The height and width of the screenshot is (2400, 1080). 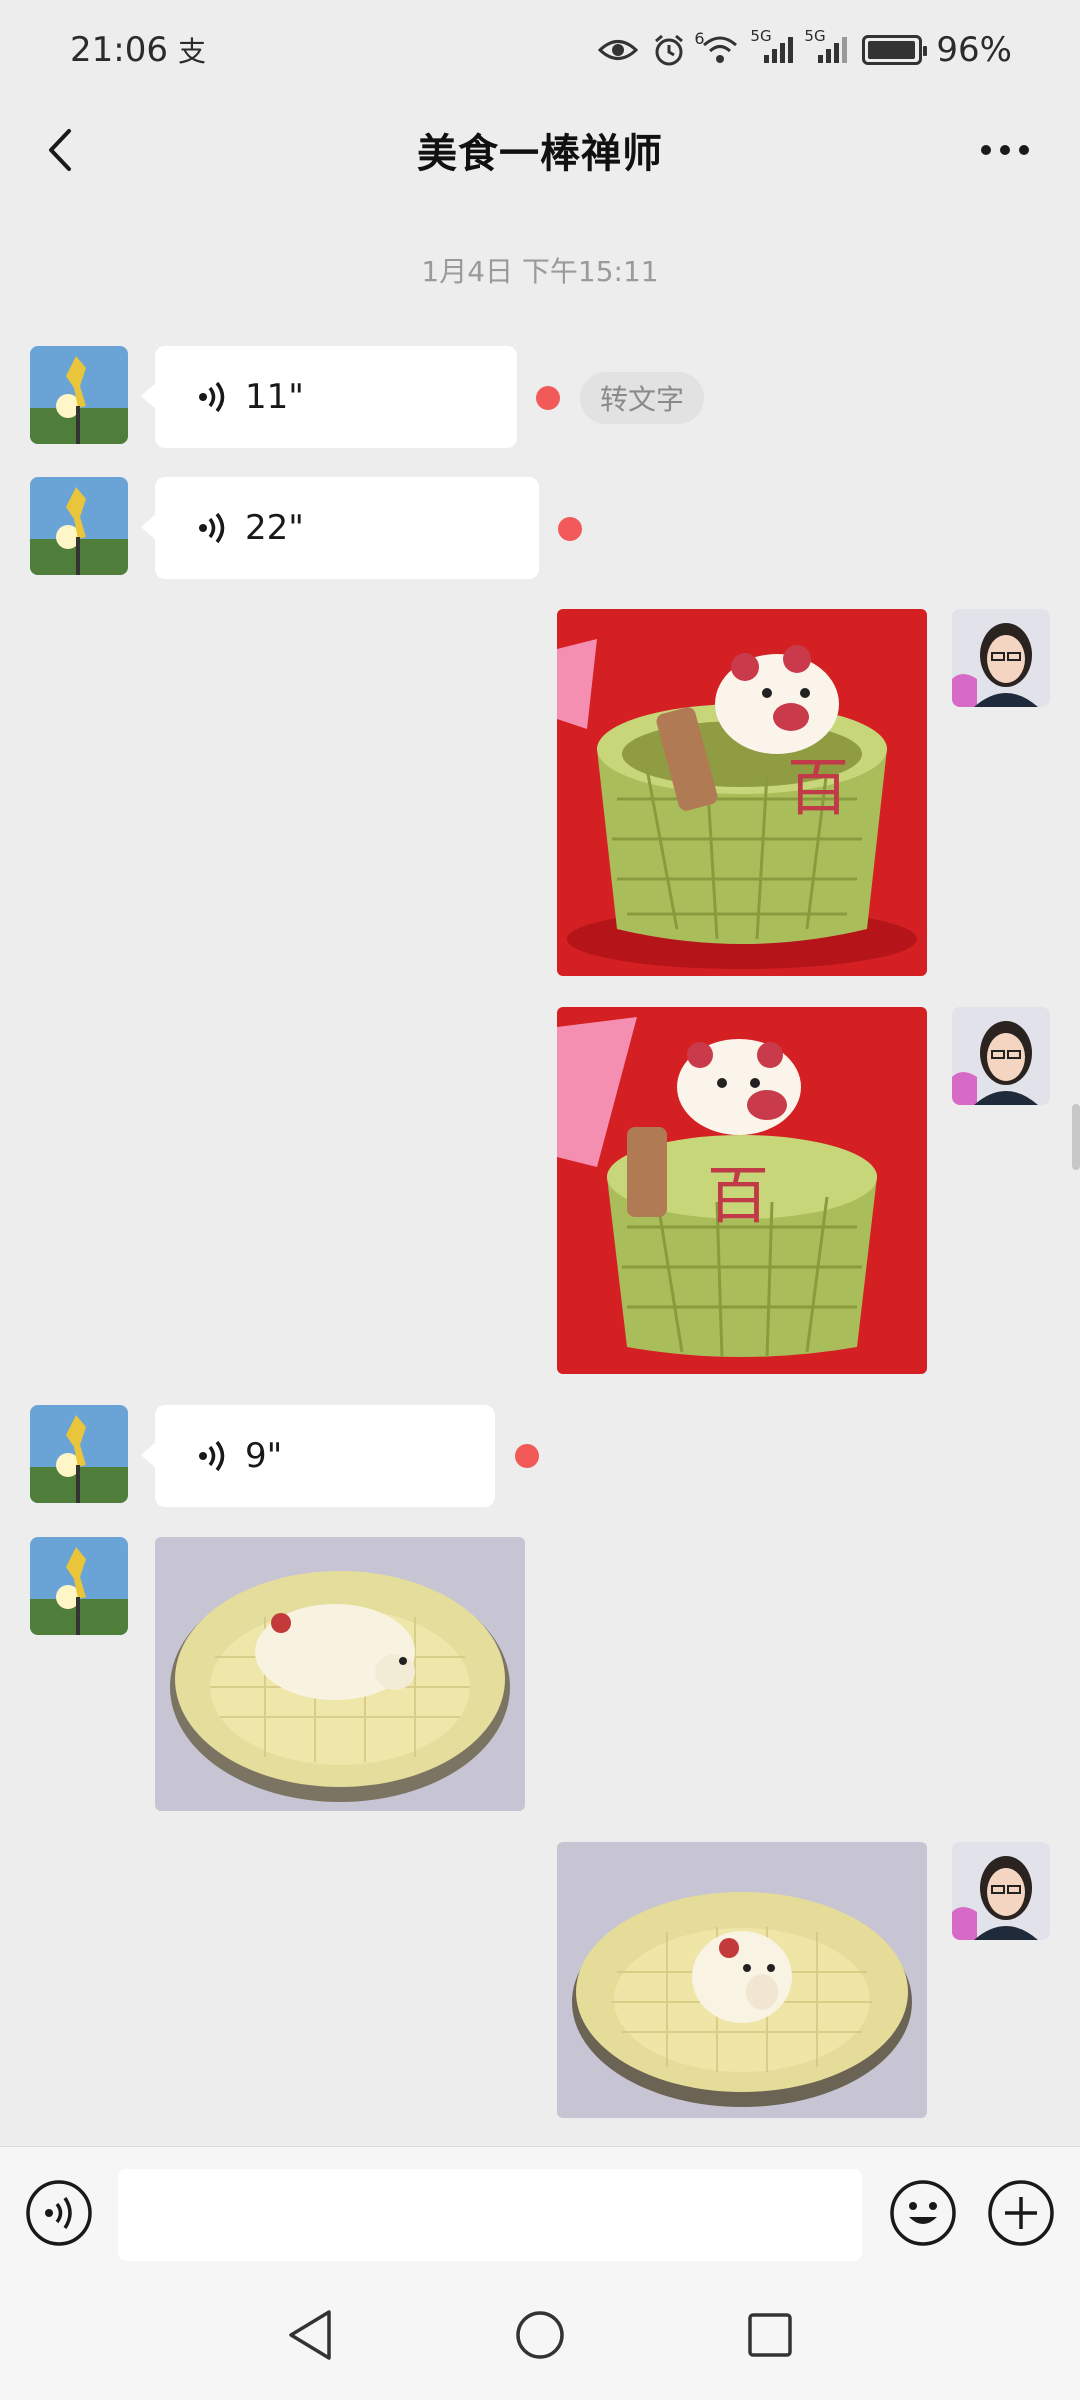 I want to click on voice-message-bubble: 11", so click(x=329, y=397).